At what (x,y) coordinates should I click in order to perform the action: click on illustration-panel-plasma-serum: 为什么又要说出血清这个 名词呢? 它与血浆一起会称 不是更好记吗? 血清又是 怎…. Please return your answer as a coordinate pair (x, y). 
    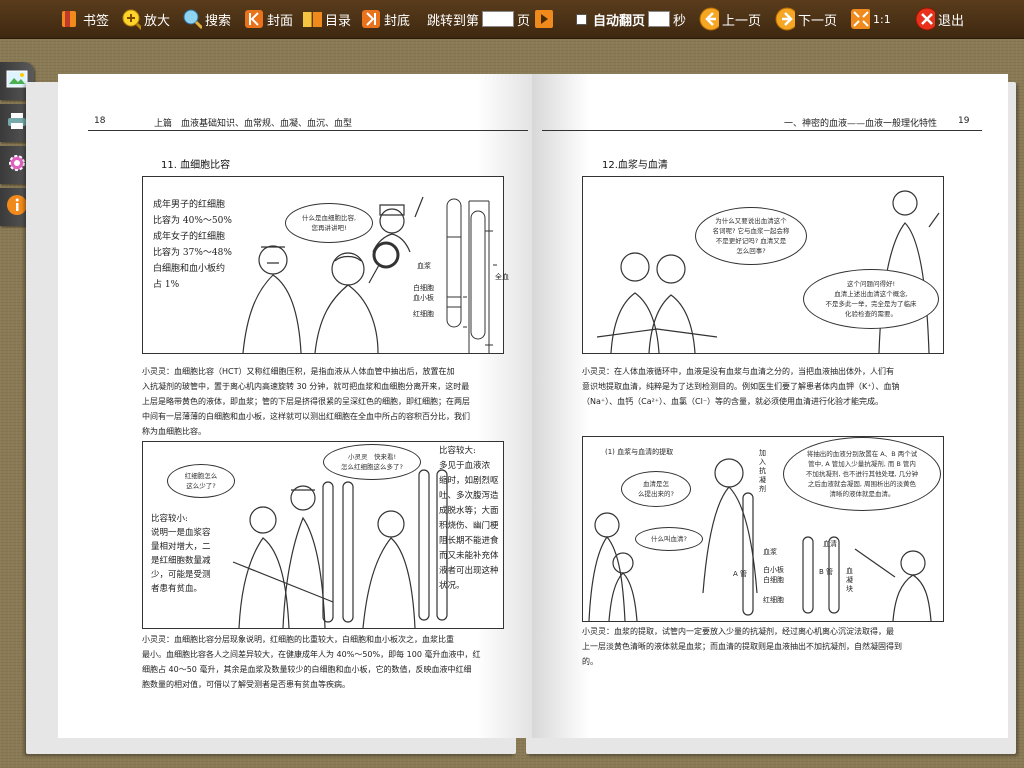
    Looking at the image, I should click on (763, 265).